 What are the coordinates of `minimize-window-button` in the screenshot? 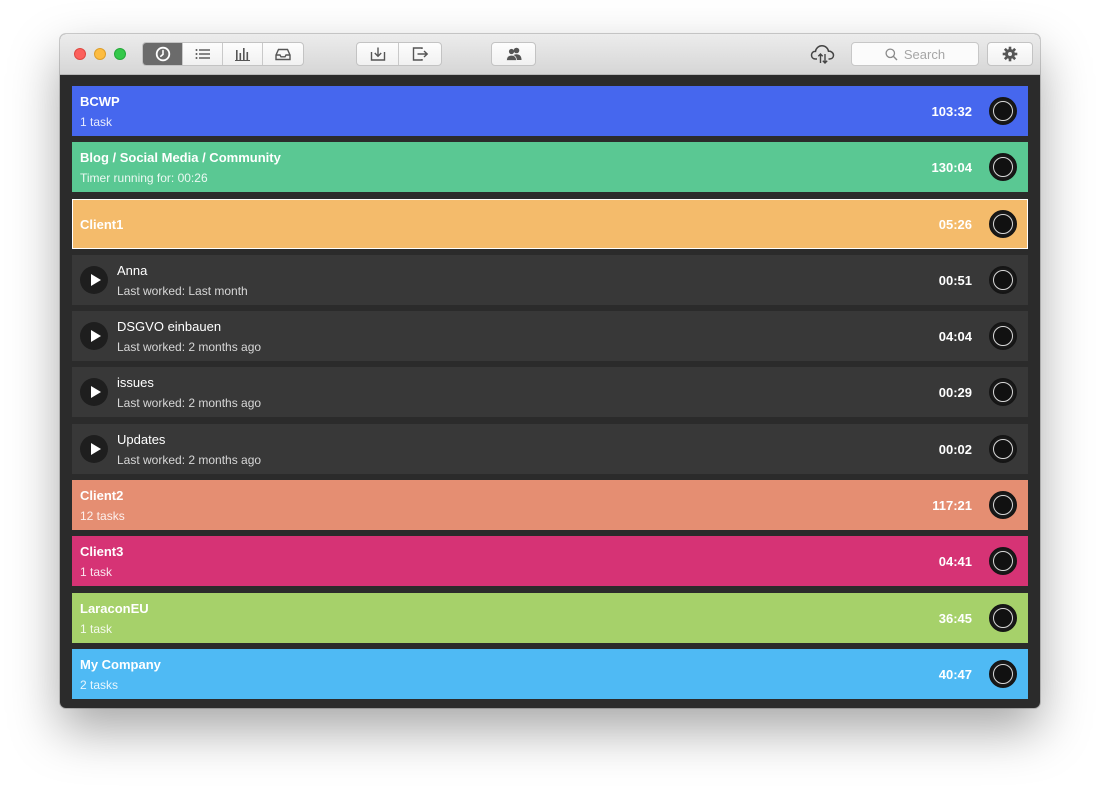 It's located at (100, 54).